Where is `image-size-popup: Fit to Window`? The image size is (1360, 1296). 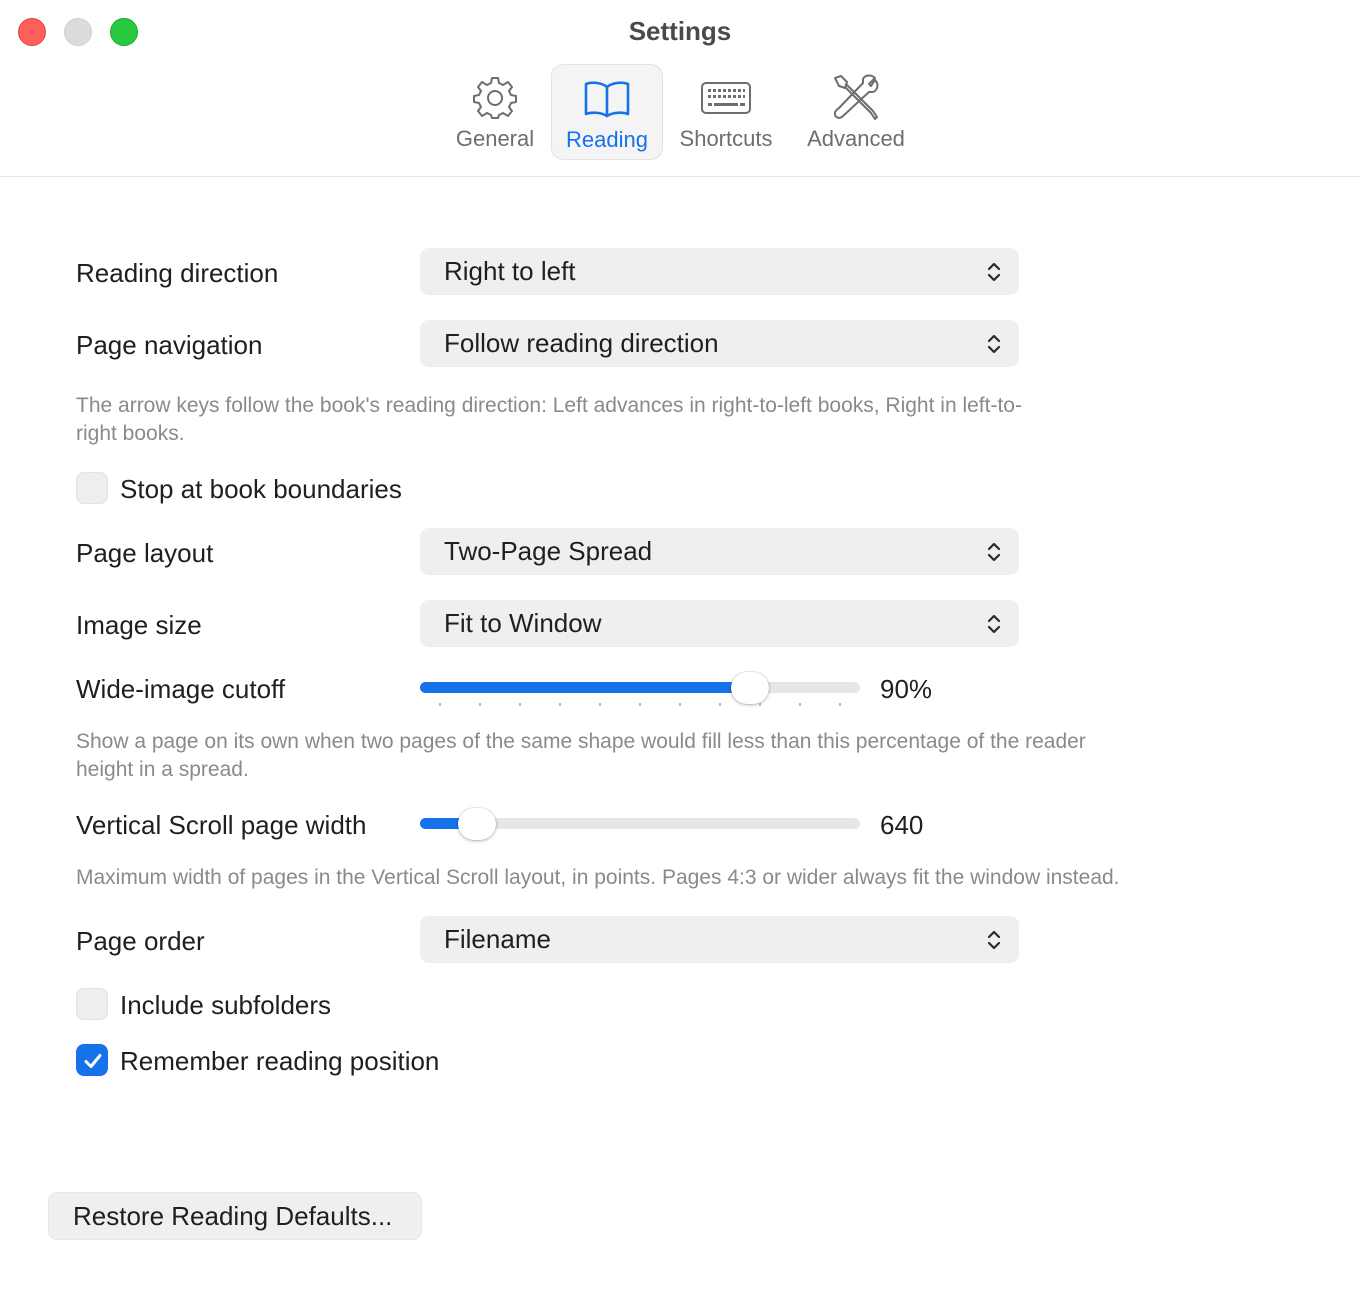 image-size-popup: Fit to Window is located at coordinates (719, 623).